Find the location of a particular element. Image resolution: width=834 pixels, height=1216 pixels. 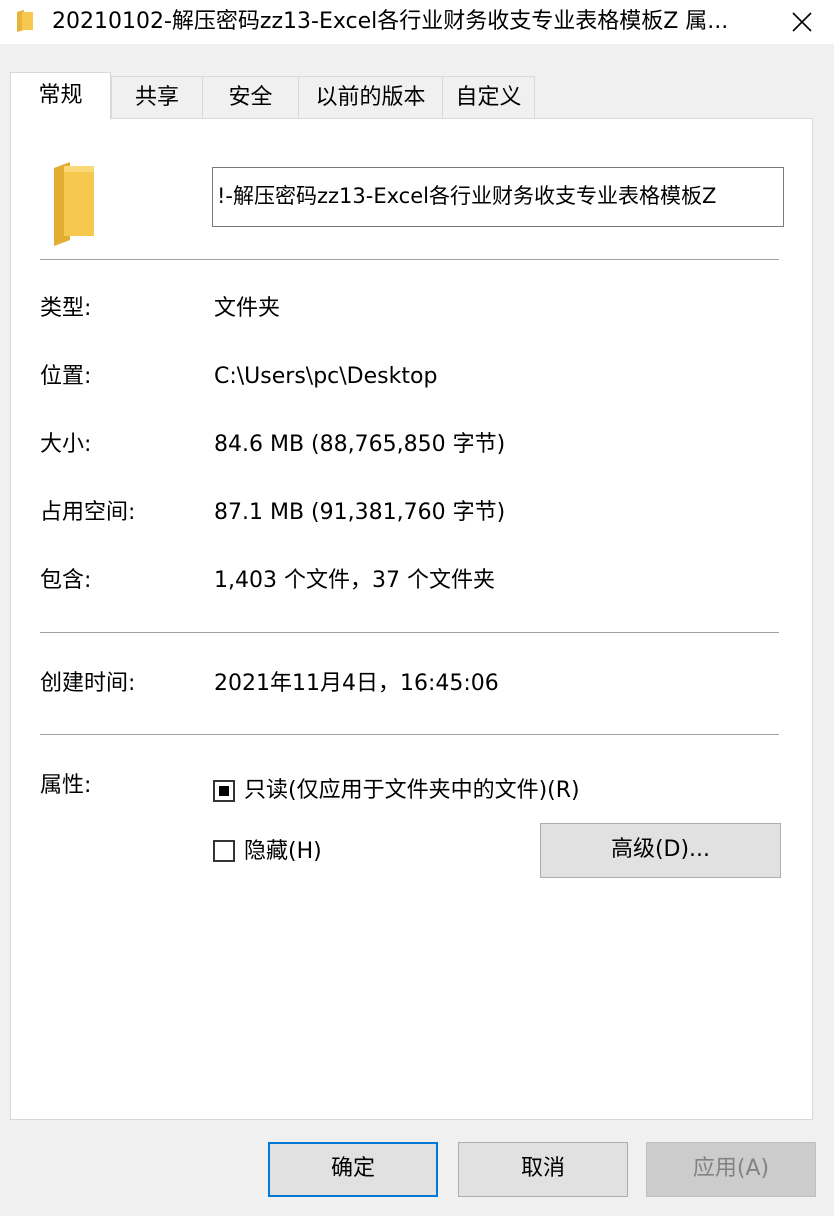

folder-name-field: !-解压密码zz13-Excel各行业财务收支专业表格模板Z is located at coordinates (498, 197).